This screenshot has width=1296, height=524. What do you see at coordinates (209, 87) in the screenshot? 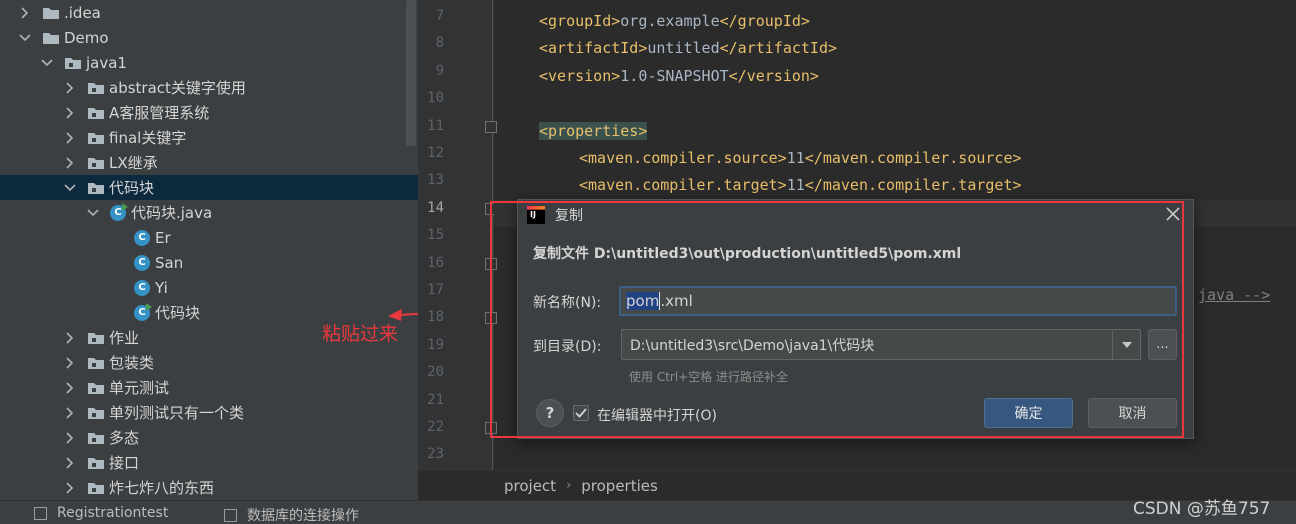
I see `tree-item: abstract关键字使用` at bounding box center [209, 87].